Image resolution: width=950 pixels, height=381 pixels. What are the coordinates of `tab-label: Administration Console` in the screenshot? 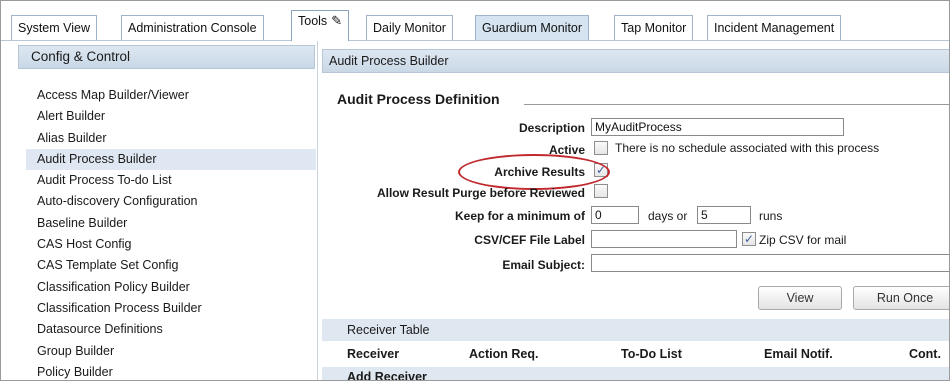 It's located at (192, 28).